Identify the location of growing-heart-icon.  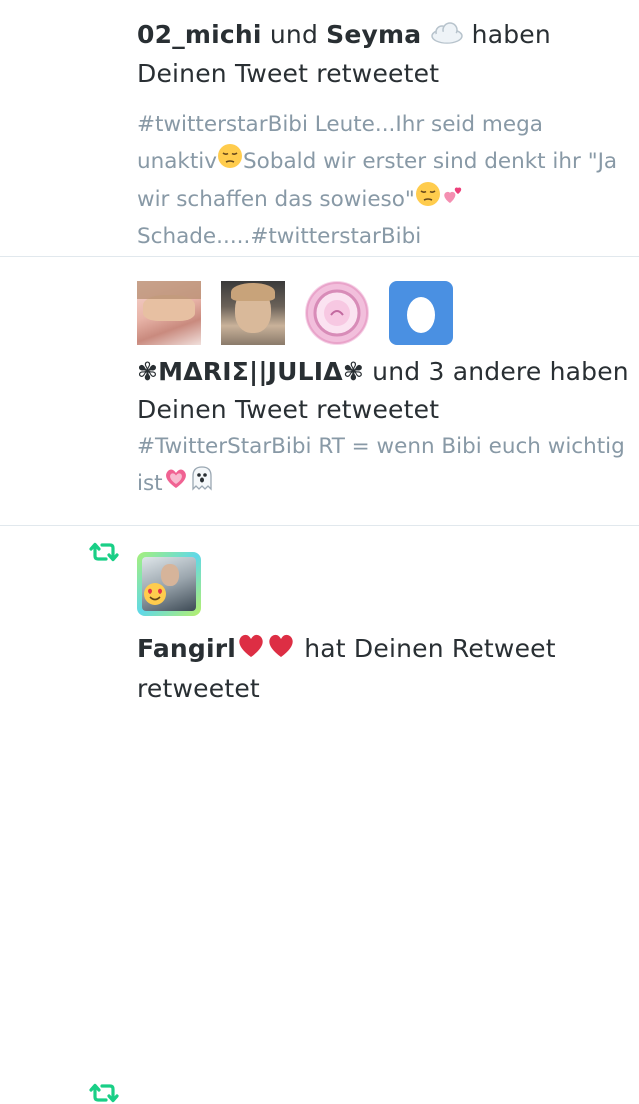
(176, 484).